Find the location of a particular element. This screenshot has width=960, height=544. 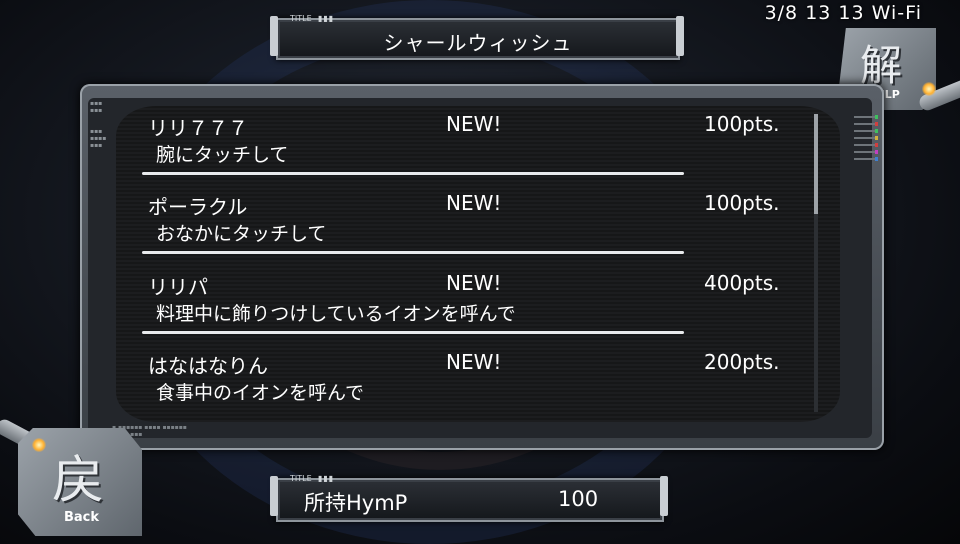

item-name: リリ７７７ is located at coordinates (198, 128).